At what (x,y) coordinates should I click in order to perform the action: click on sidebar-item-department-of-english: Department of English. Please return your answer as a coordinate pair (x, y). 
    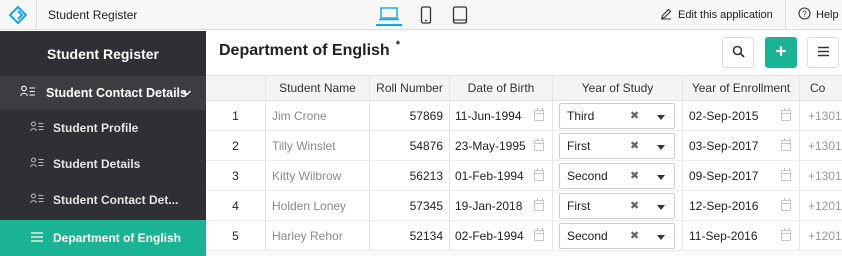
    Looking at the image, I should click on (103, 238).